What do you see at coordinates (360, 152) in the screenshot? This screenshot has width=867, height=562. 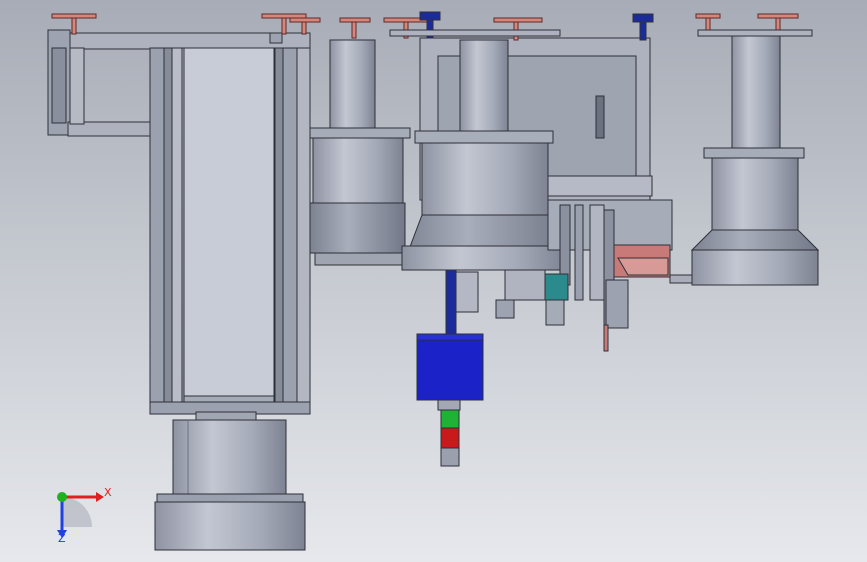 I see `mid-left-cylinder-unit` at bounding box center [360, 152].